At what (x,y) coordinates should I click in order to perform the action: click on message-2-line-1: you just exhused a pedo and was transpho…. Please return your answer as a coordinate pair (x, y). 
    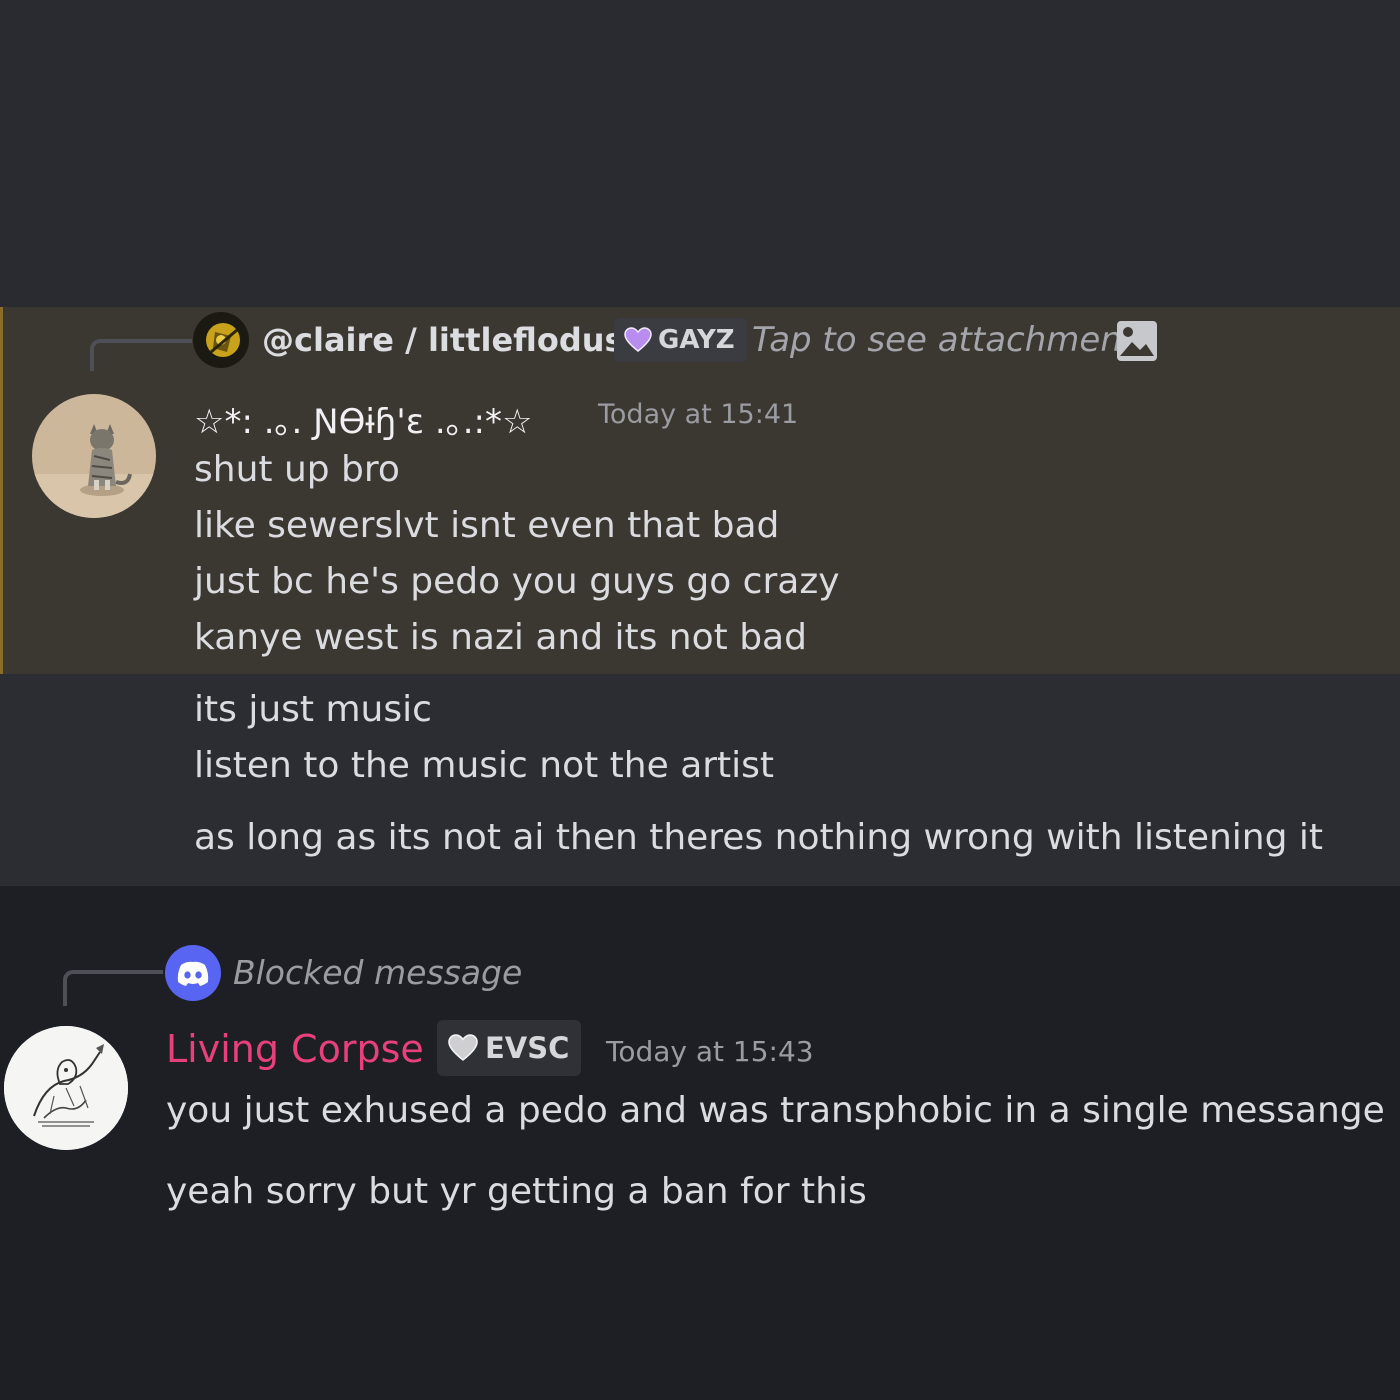
    Looking at the image, I should click on (775, 1110).